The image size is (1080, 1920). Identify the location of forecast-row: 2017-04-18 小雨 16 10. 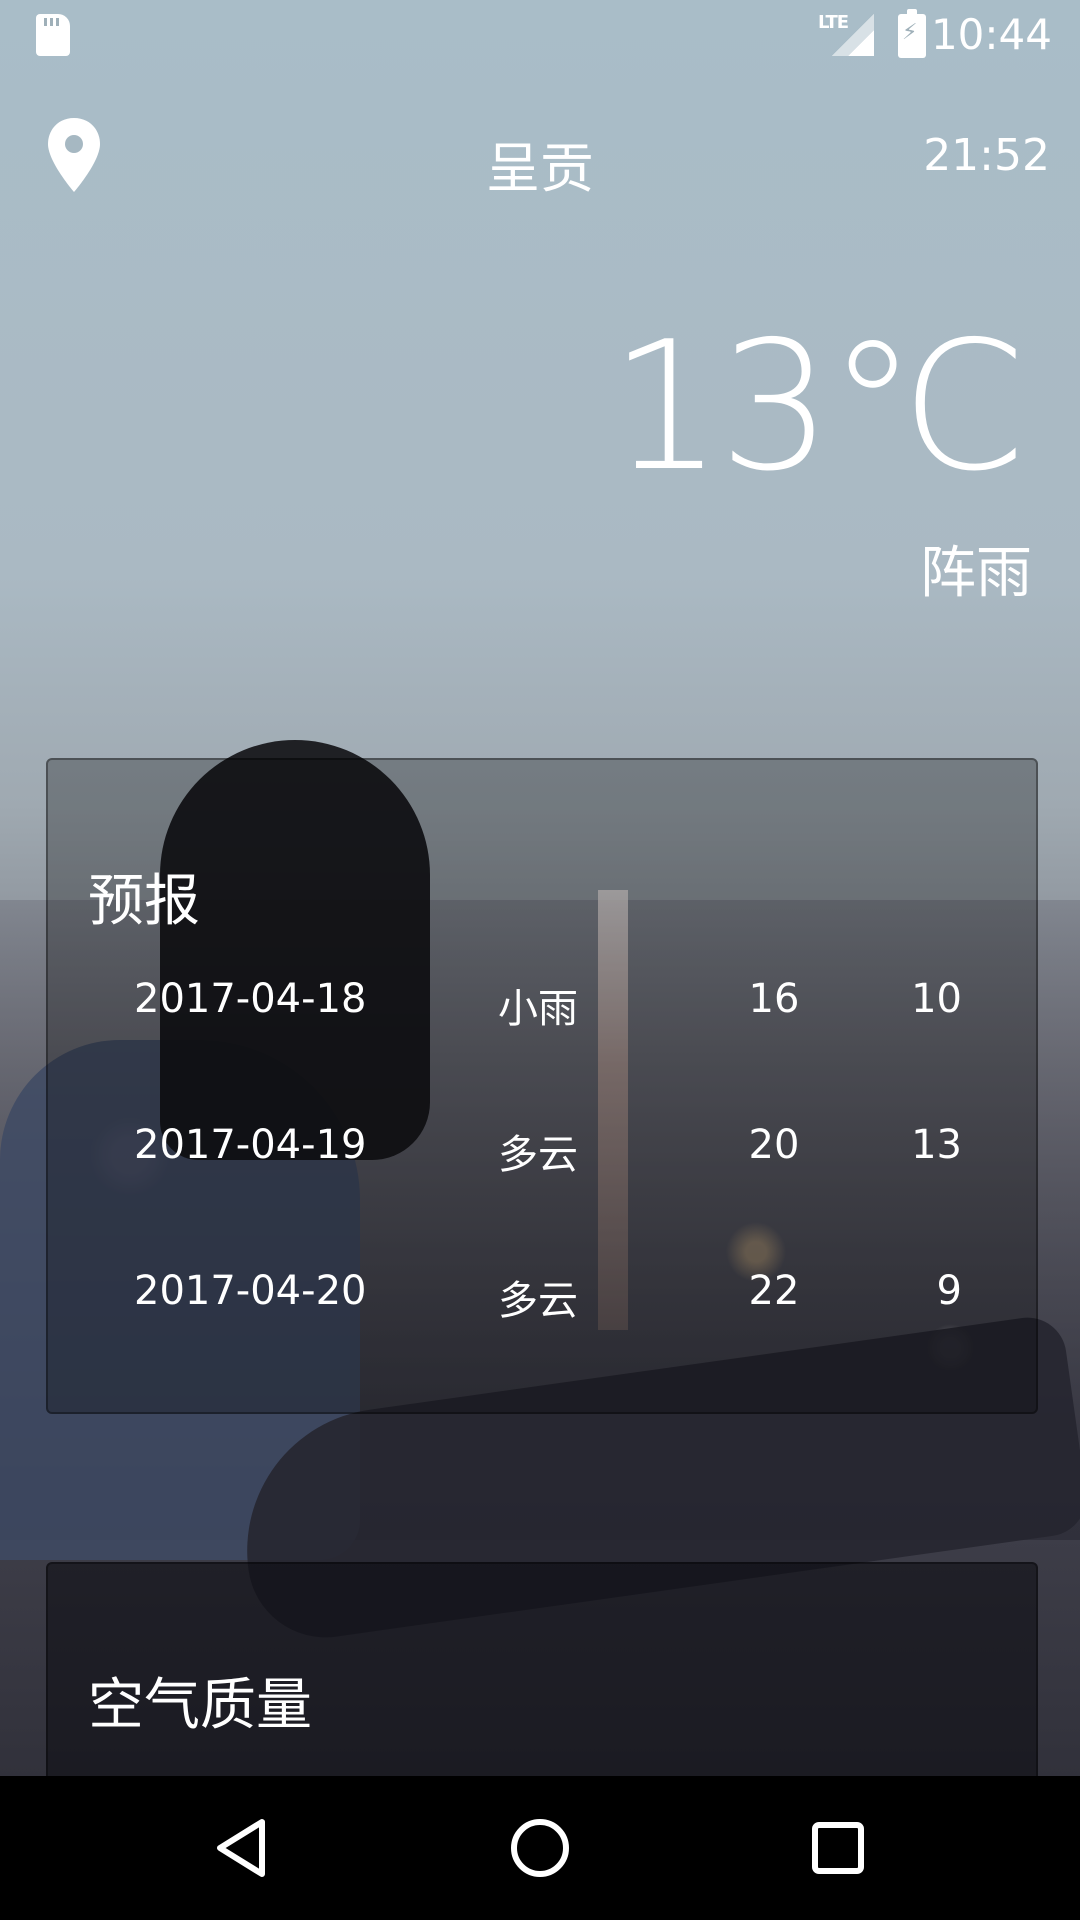
(548, 1006).